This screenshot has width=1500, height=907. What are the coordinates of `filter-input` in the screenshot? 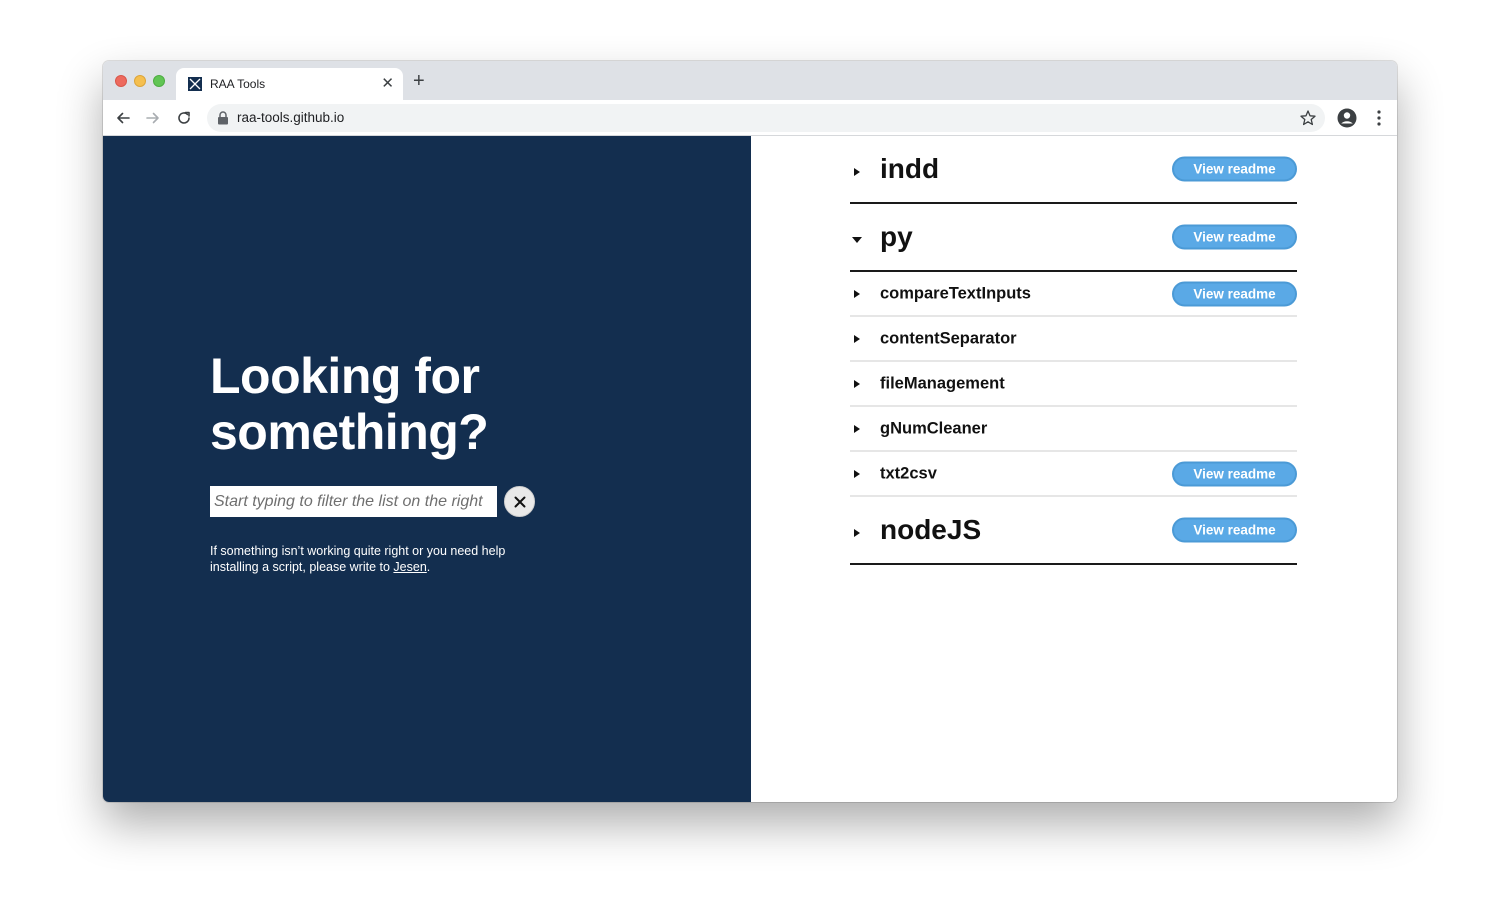 It's located at (353, 501).